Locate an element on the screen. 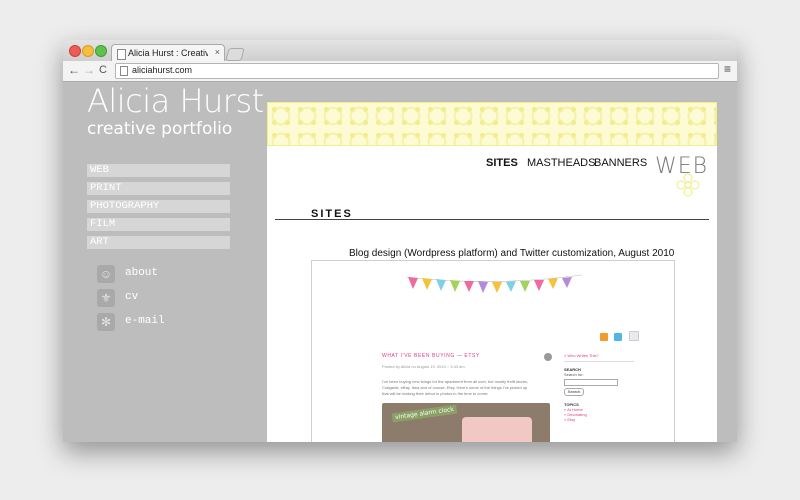 This screenshot has width=800, height=500. category-art: ART is located at coordinates (158, 242).